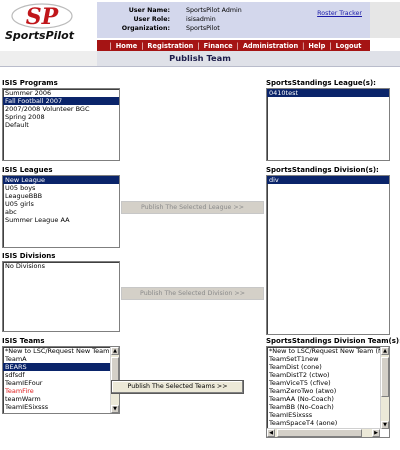 The image size is (400, 450). Describe the element at coordinates (323, 407) in the screenshot. I see `list-item: TeamBB (No-Coach)` at that location.